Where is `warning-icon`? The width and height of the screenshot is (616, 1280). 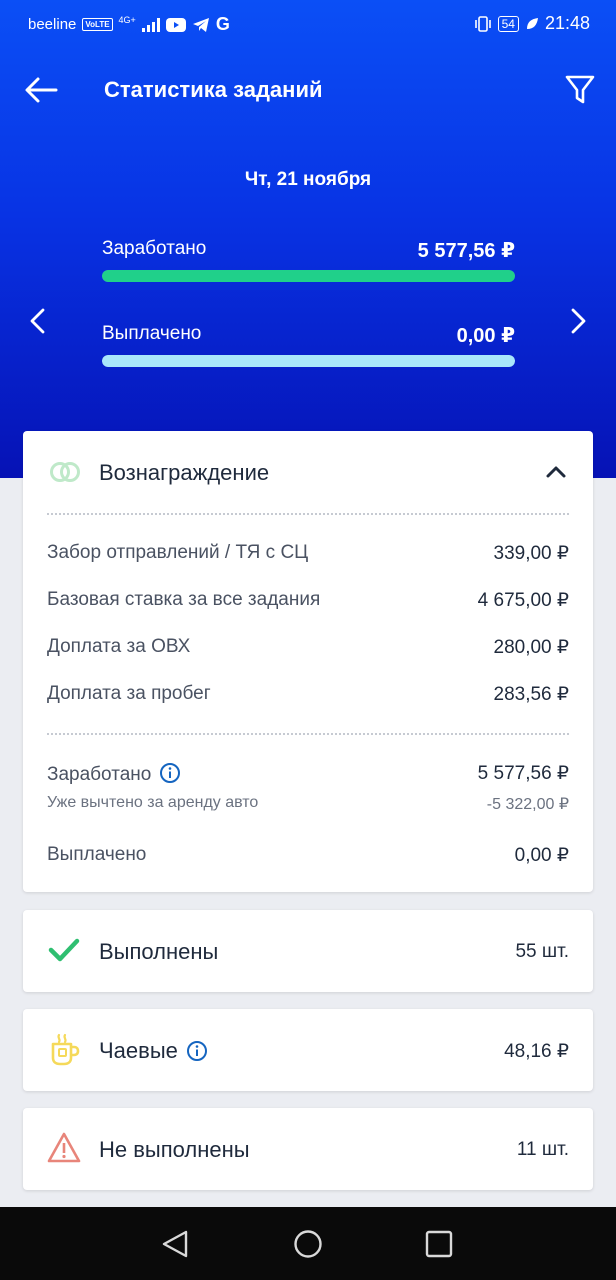 warning-icon is located at coordinates (64, 1147).